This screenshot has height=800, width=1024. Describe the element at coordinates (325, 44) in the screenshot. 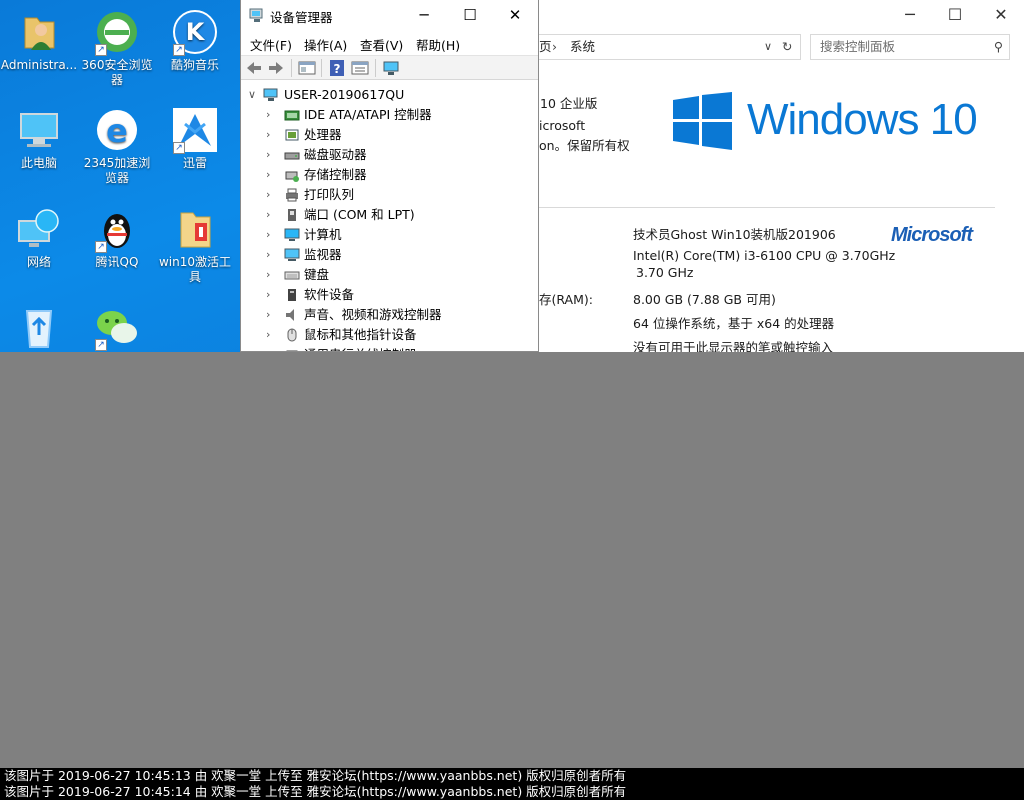

I see `menu-action: 操作(A)` at that location.